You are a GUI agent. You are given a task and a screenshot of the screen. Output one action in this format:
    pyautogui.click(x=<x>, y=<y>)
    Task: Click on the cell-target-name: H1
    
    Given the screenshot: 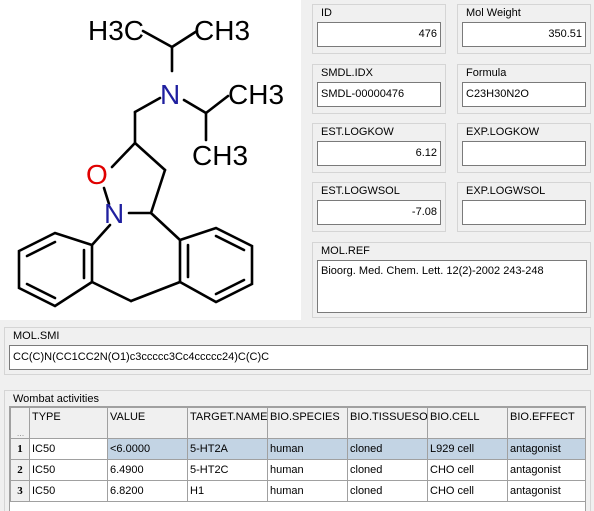 What is the action you would take?
    pyautogui.click(x=227, y=491)
    